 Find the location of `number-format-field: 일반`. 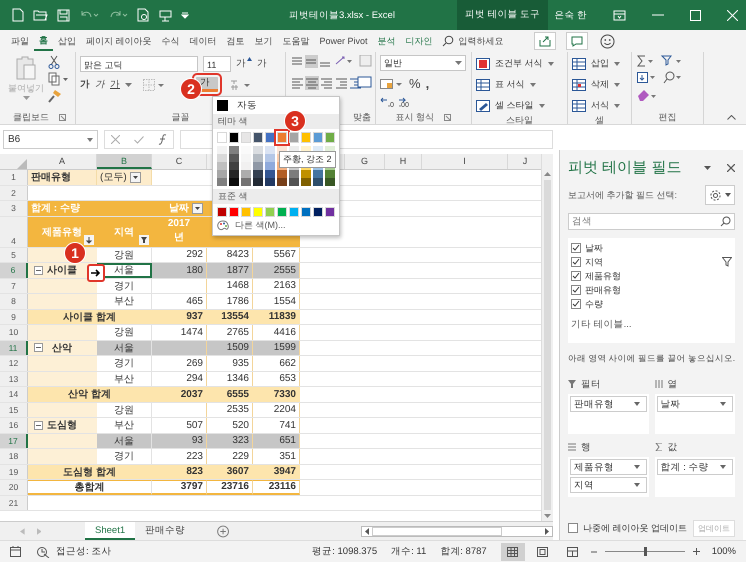

number-format-field: 일반 is located at coordinates (423, 63).